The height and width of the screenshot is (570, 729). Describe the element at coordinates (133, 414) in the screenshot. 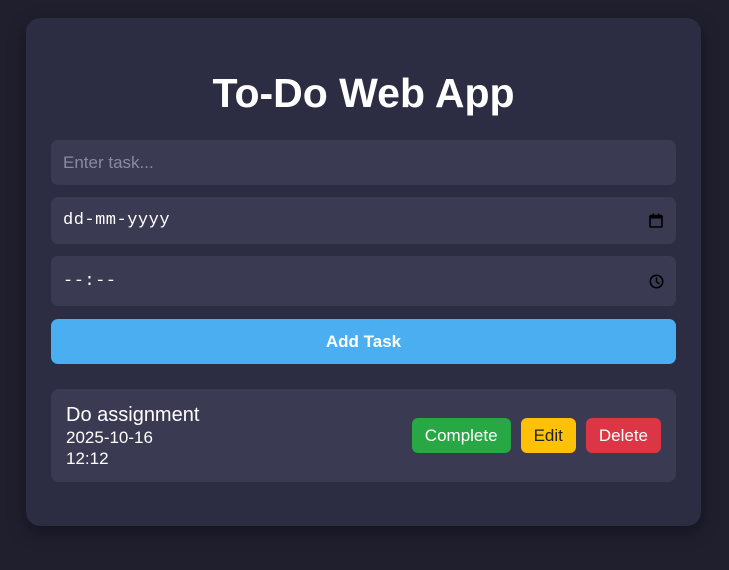

I see `task-name: Do assignment` at that location.